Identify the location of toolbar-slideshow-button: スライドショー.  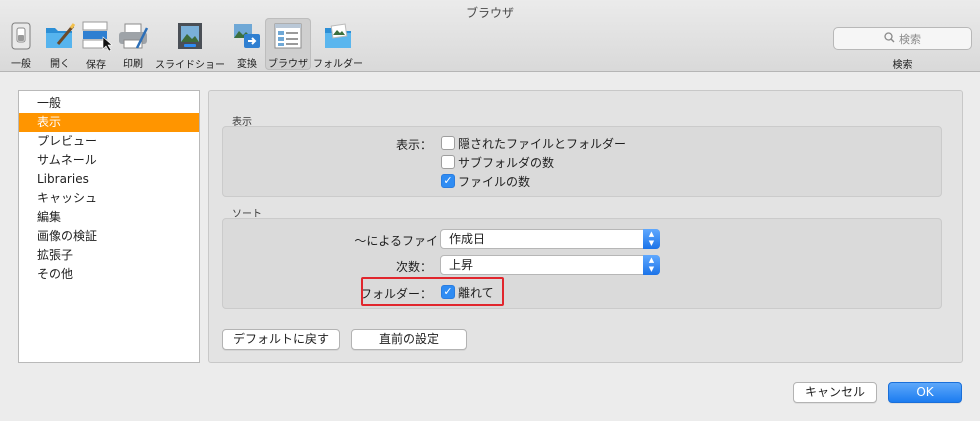
(190, 44).